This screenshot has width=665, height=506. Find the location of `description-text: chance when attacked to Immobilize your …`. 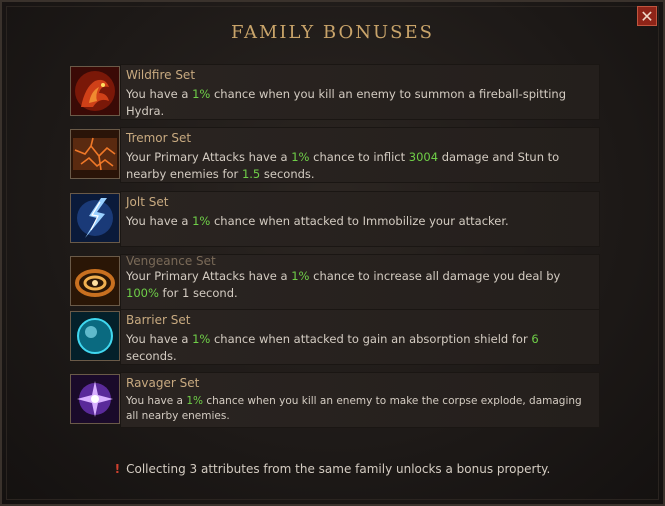

description-text: chance when attacked to Immobilize your … is located at coordinates (359, 221).